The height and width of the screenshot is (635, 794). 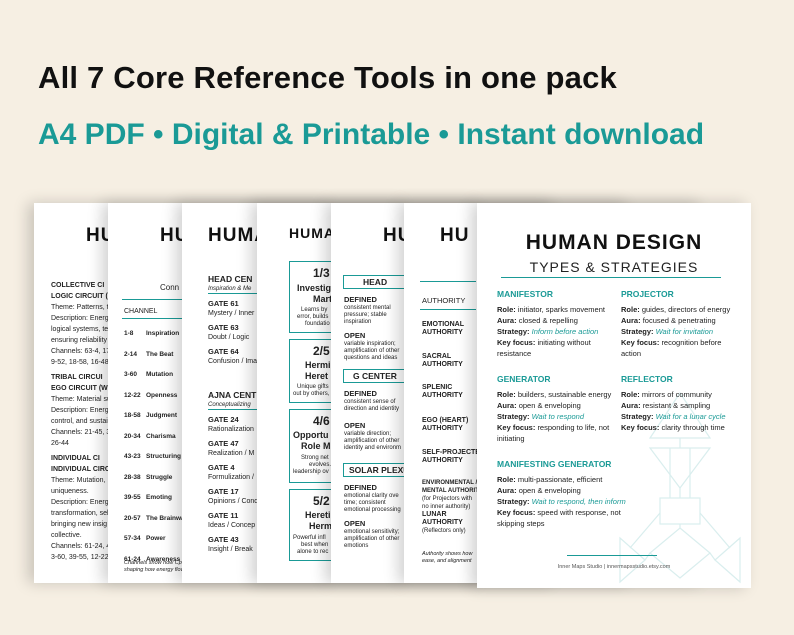 I want to click on channel-name: Judgment, so click(x=162, y=415).